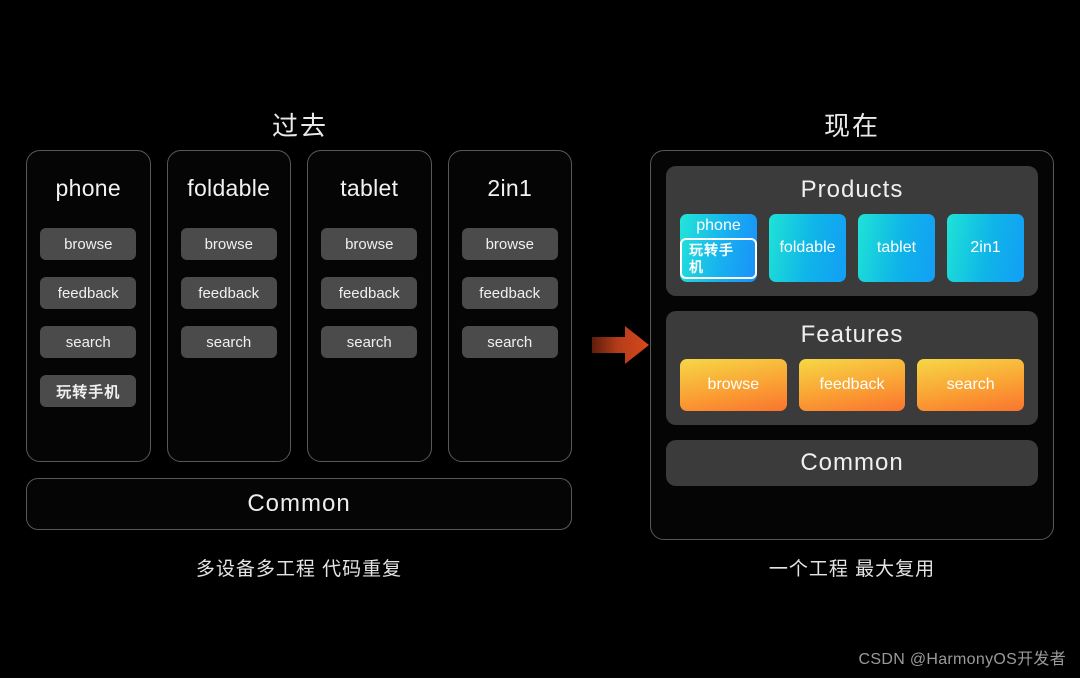 The height and width of the screenshot is (678, 1080). I want to click on device-column-foldable: foldable browse feedback search, so click(228, 306).